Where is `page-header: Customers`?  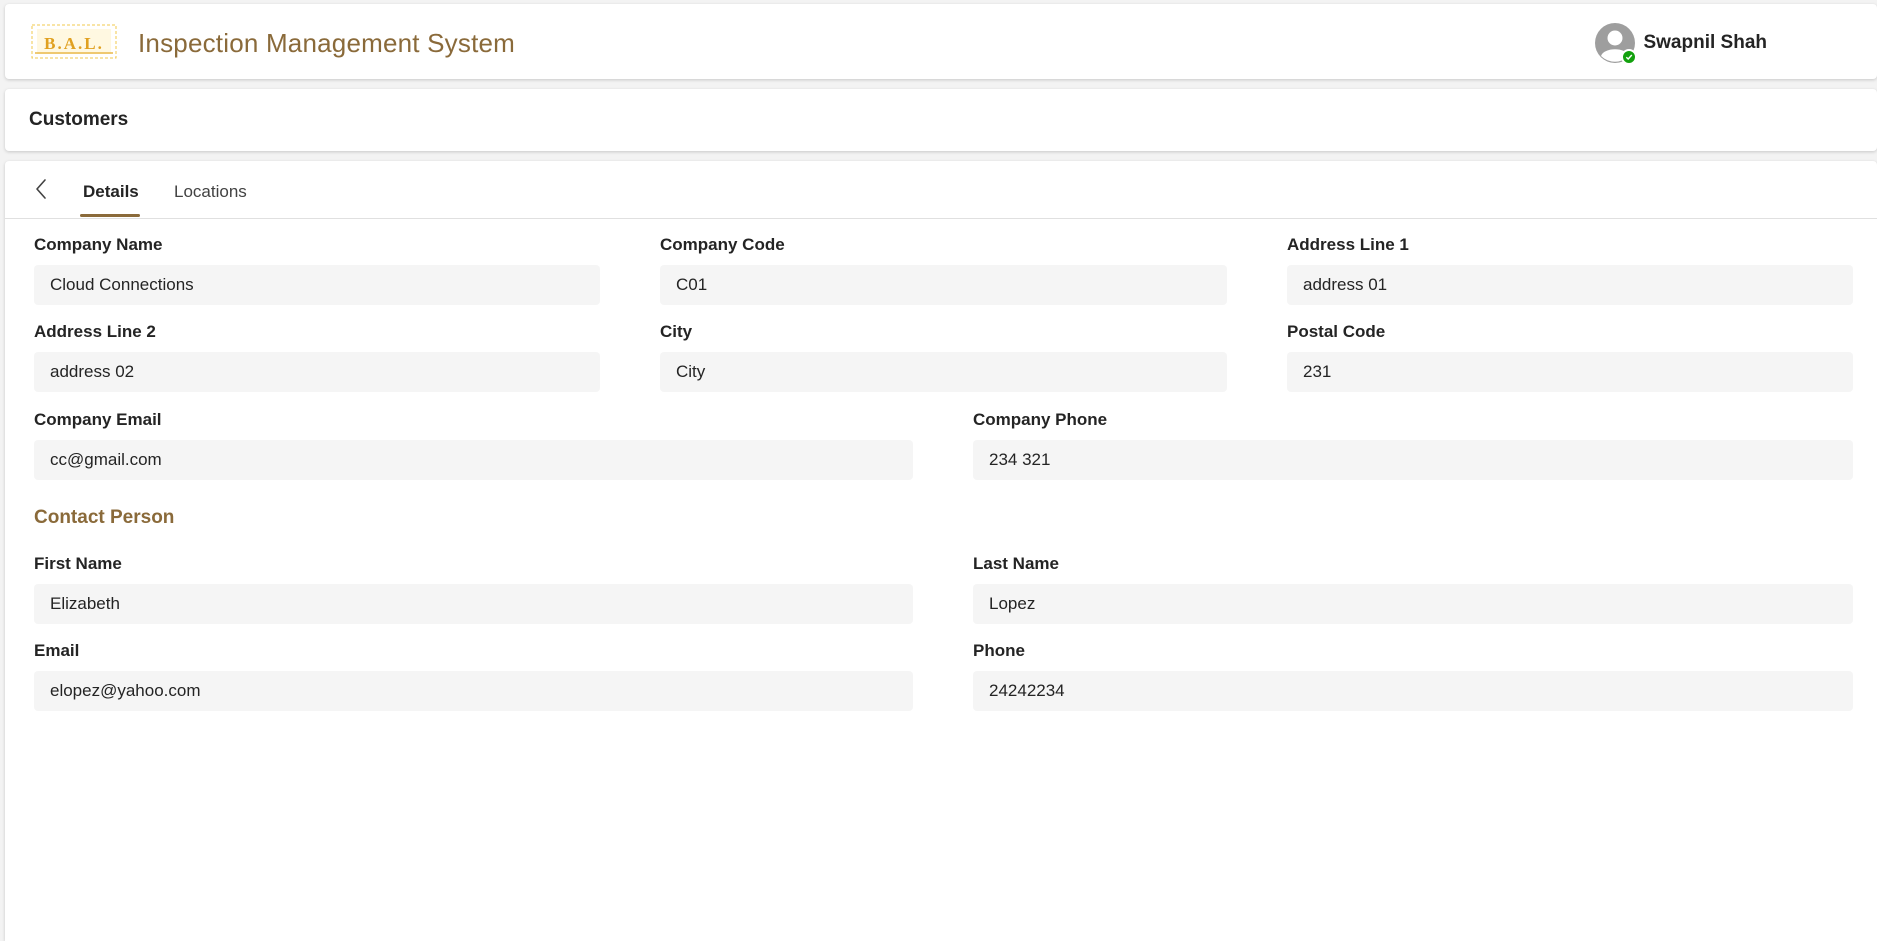 page-header: Customers is located at coordinates (941, 120).